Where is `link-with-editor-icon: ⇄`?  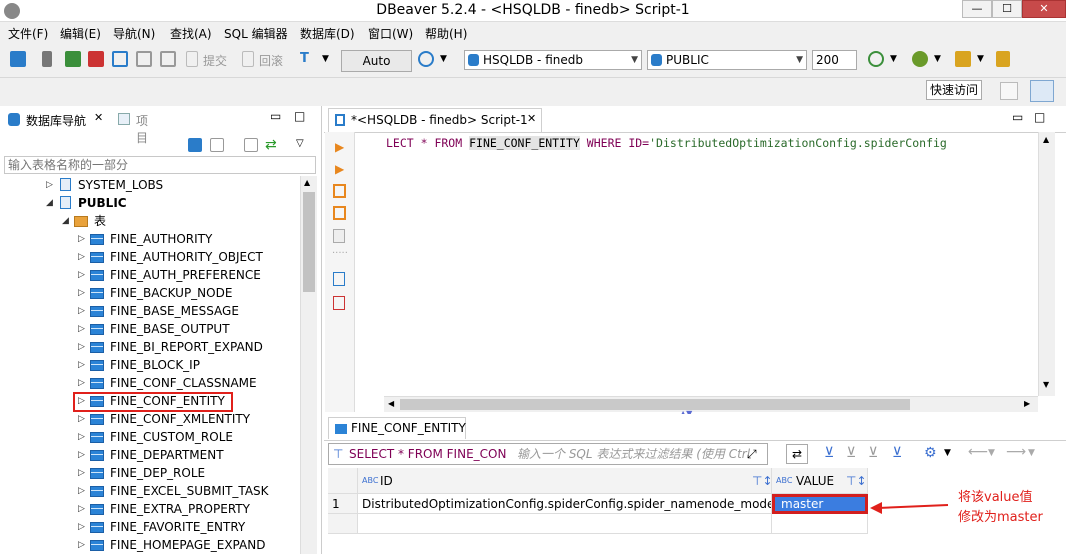 link-with-editor-icon: ⇄ is located at coordinates (271, 145).